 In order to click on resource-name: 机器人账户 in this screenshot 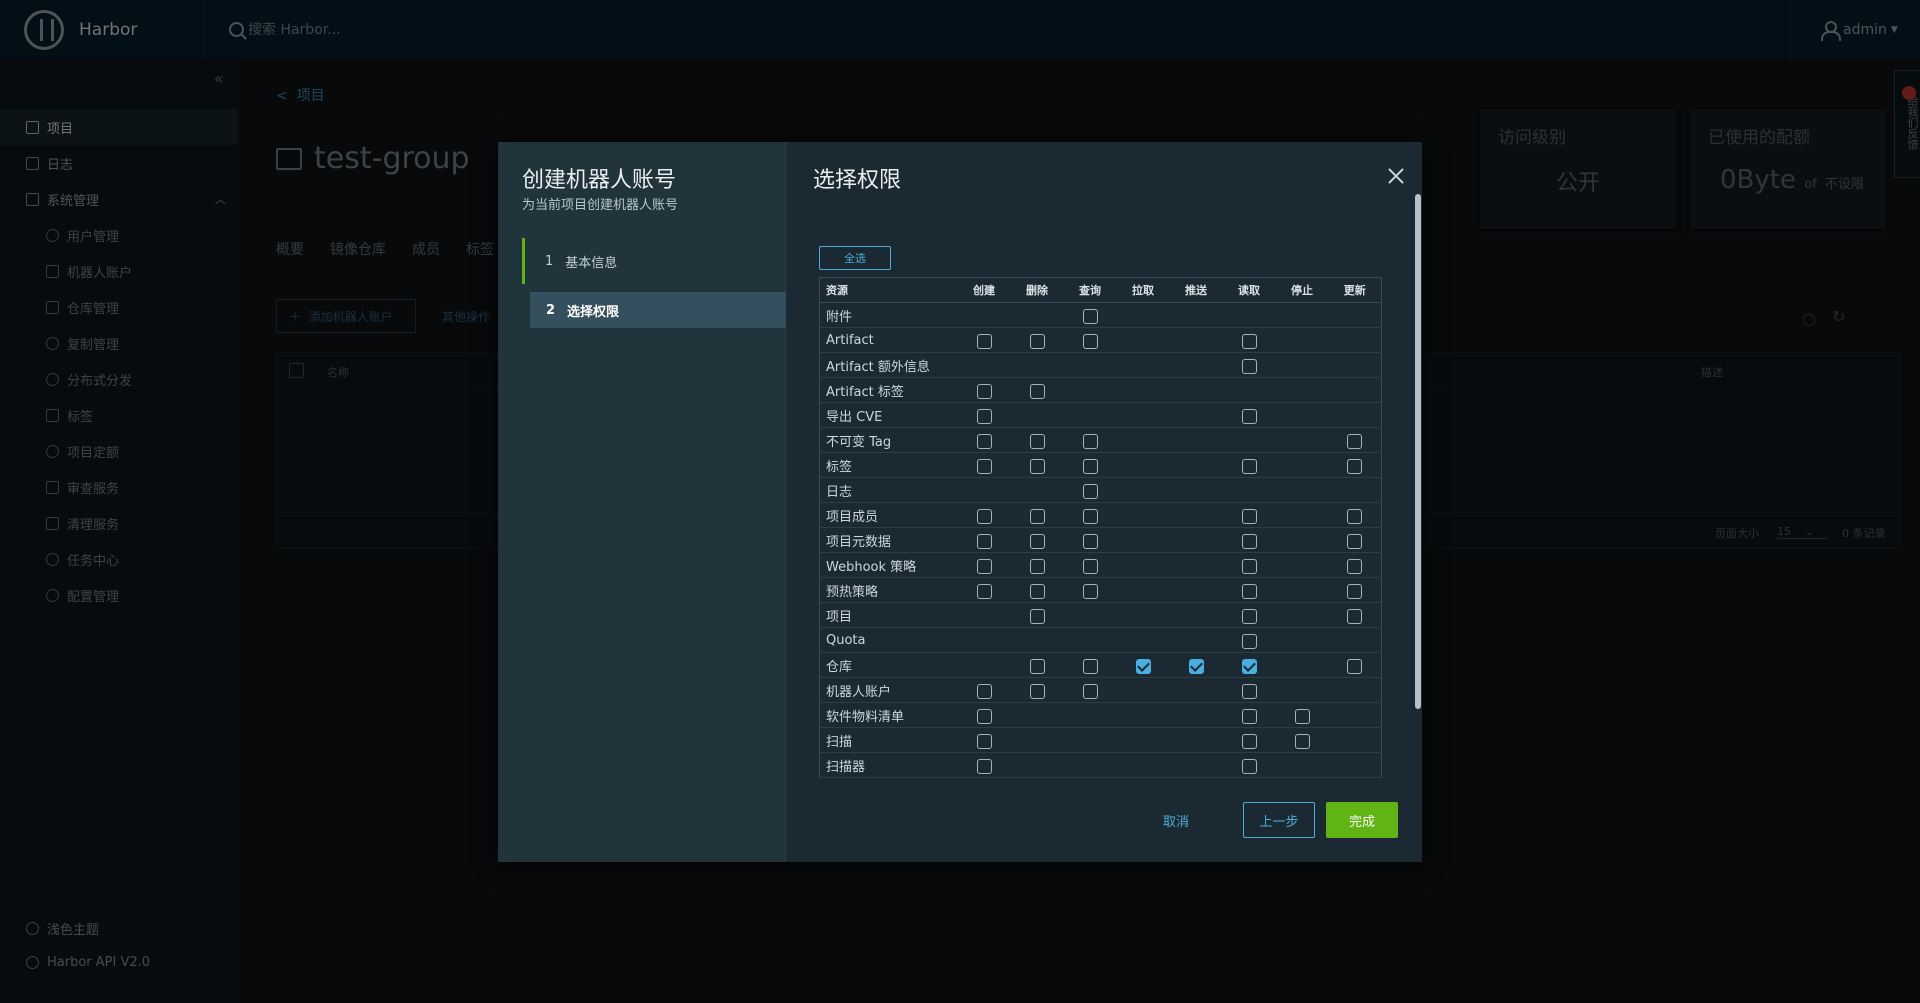, I will do `click(888, 690)`.